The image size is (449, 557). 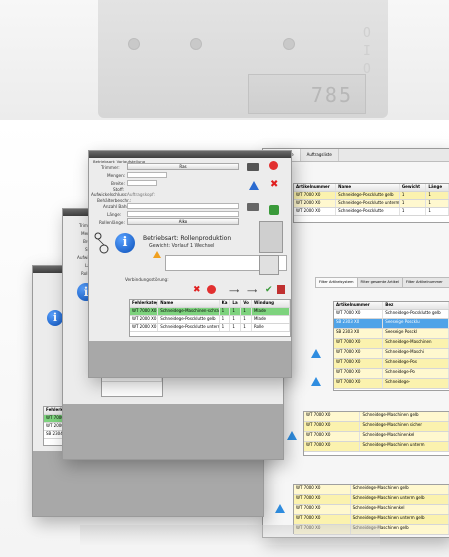 I want to click on form-label: Mengen:, so click(x=116, y=175).